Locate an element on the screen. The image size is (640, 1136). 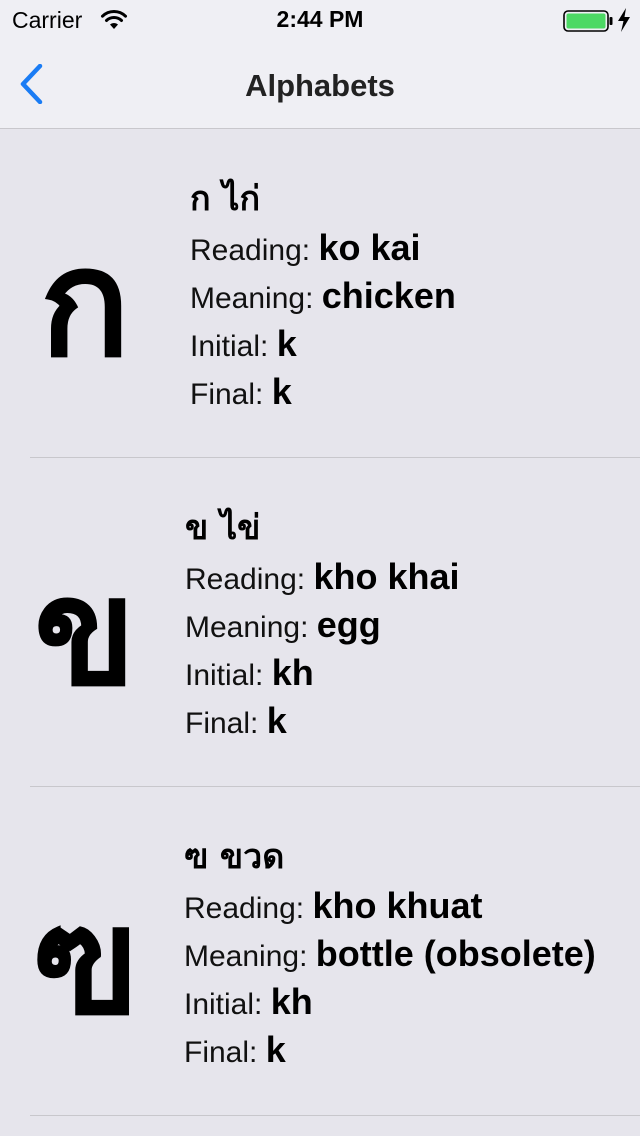
reading-line: Reading: kho khai is located at coordinates (322, 577).